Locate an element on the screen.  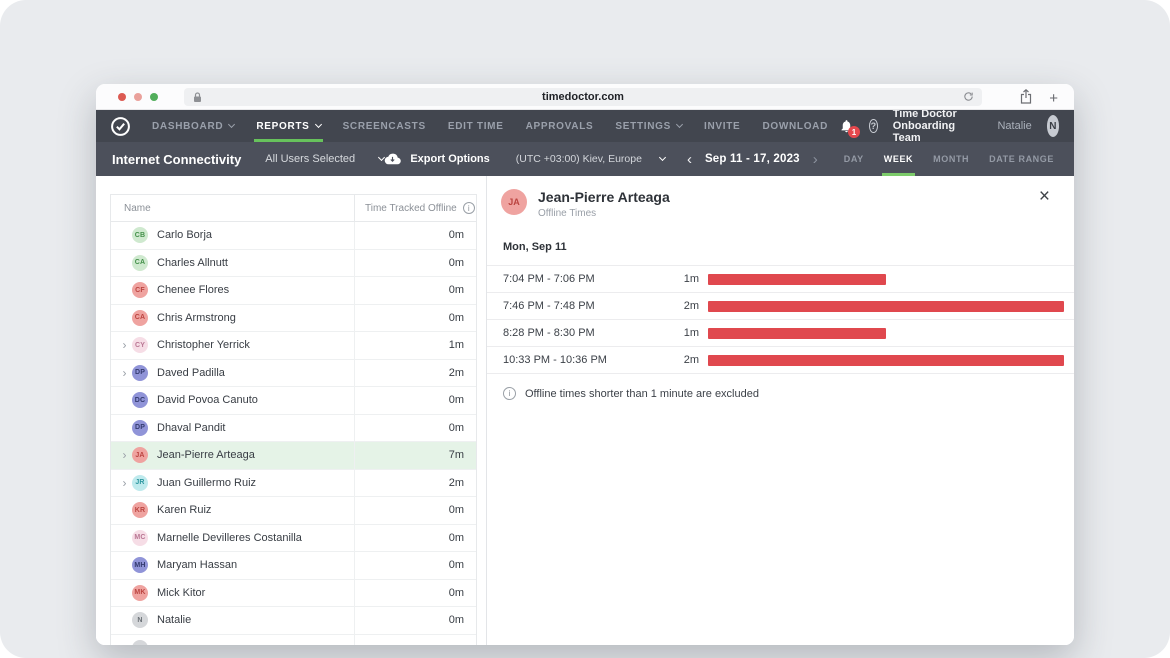
nav-item: DOWNLOAD is located at coordinates (795, 126).